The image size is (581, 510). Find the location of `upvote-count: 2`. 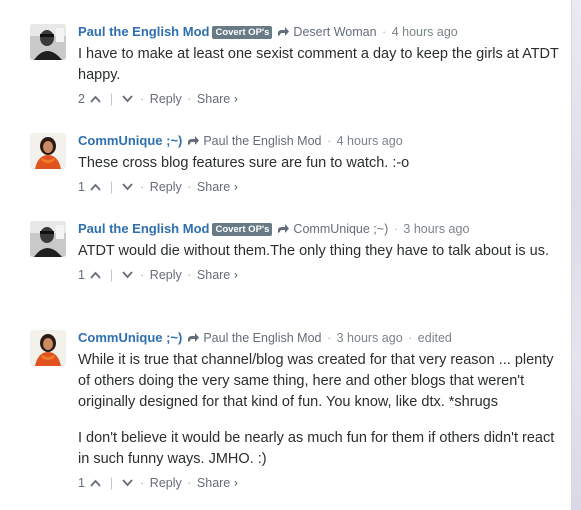

upvote-count: 2 is located at coordinates (81, 99).